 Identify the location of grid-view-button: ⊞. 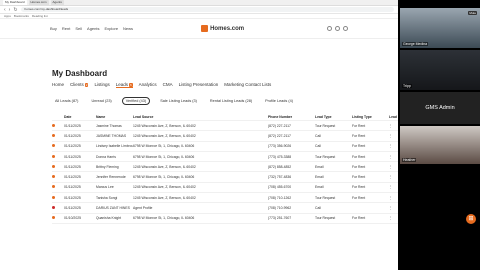
(471, 219).